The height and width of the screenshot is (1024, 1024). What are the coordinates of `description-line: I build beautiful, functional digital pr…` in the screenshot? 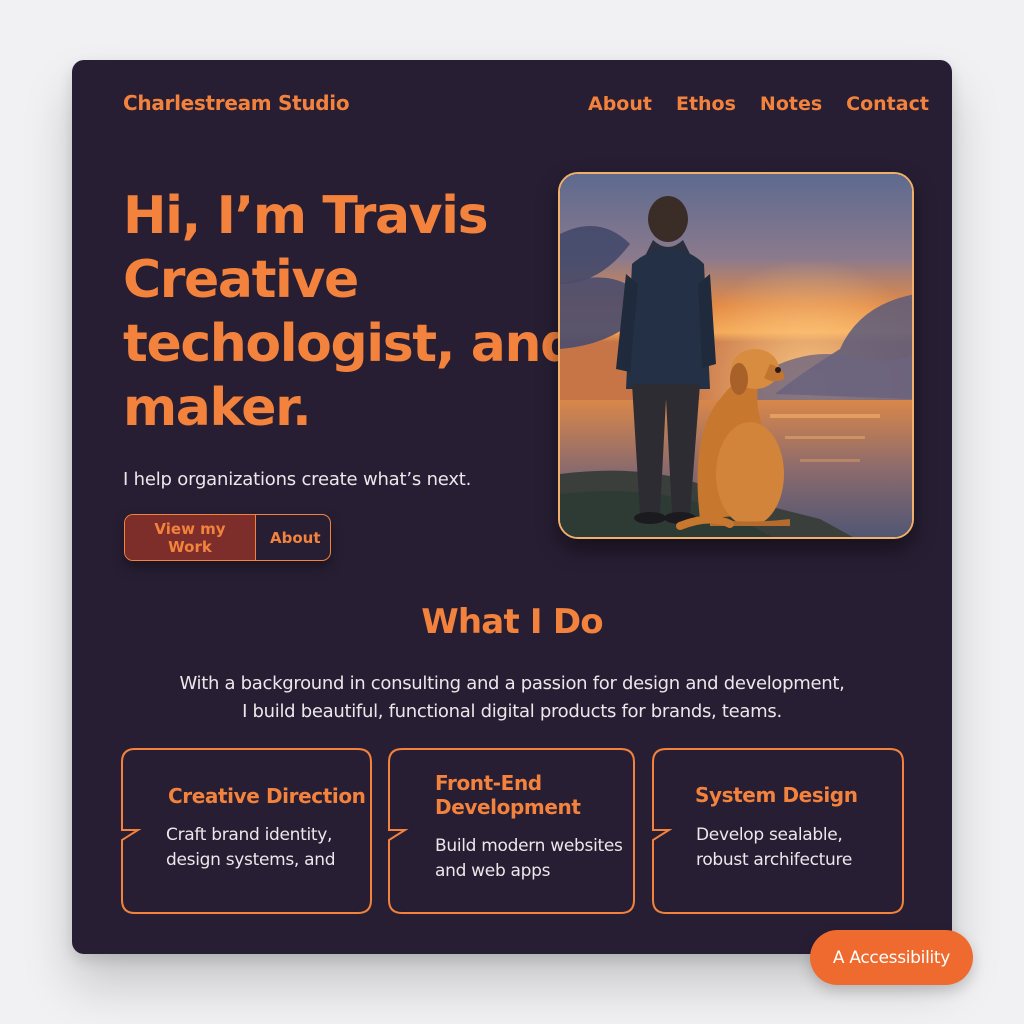 It's located at (512, 711).